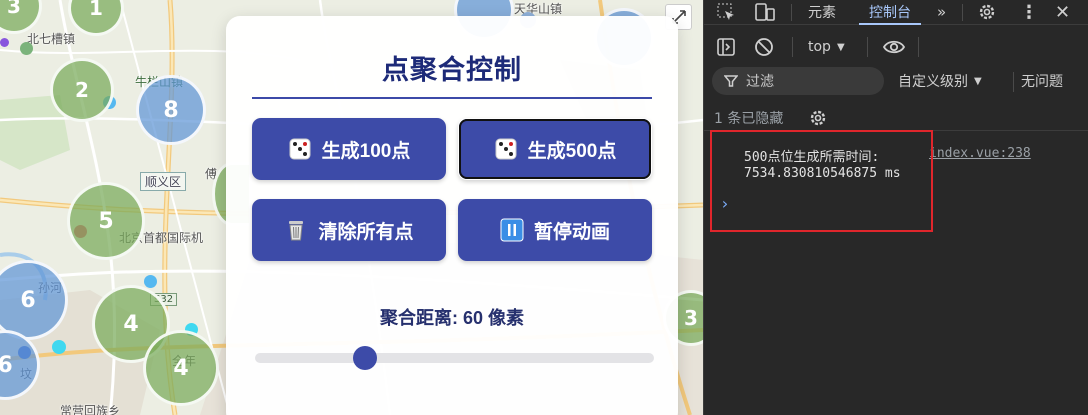 This screenshot has height=415, width=1088. What do you see at coordinates (933, 82) in the screenshot?
I see `log-level-label: 自定义级别` at bounding box center [933, 82].